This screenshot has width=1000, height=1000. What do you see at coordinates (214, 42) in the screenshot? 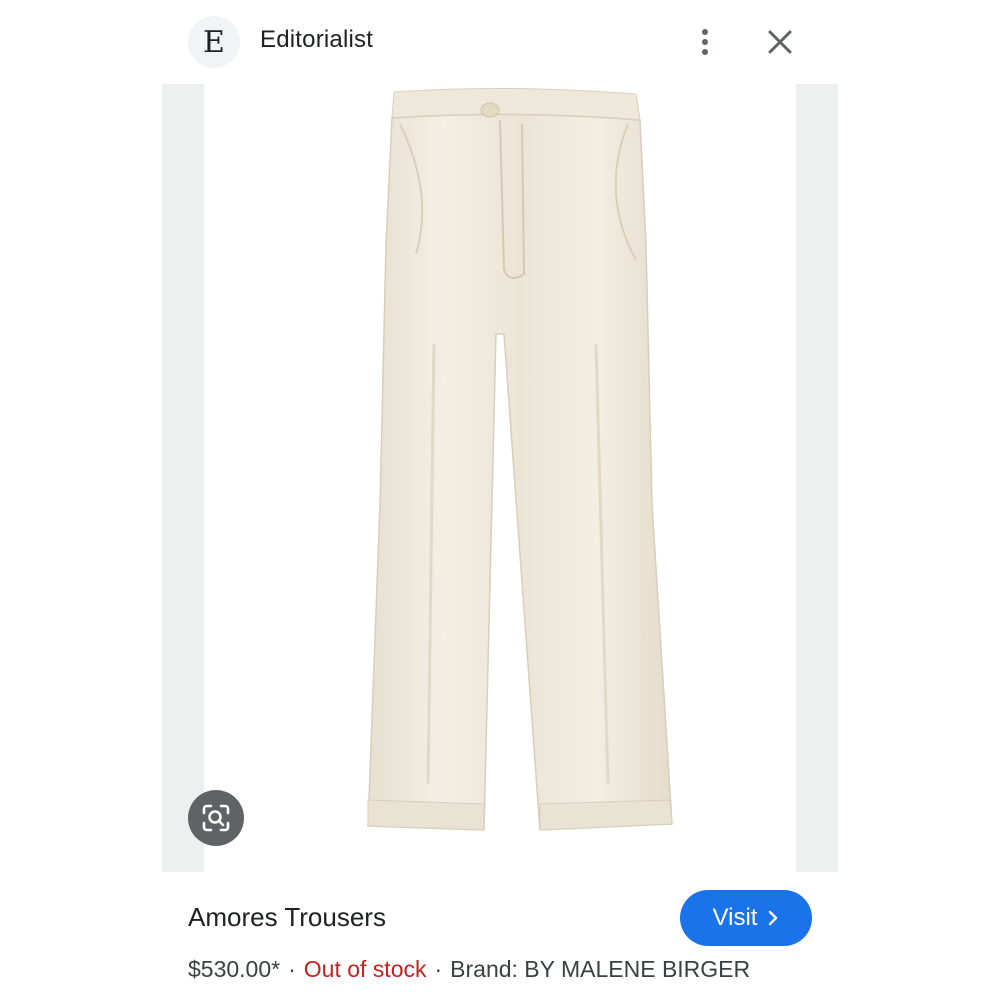
I see `site-logo: E` at bounding box center [214, 42].